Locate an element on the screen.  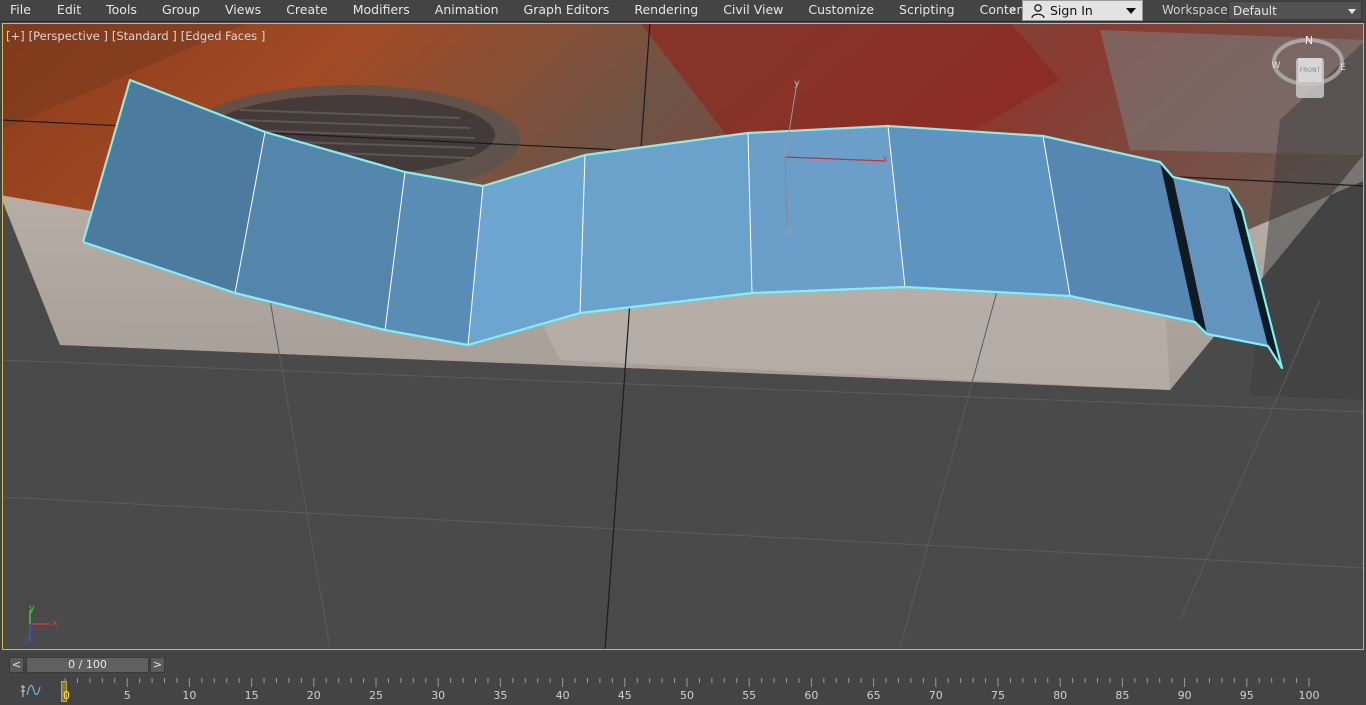
menu-rendering: Rendering is located at coordinates (666, 10).